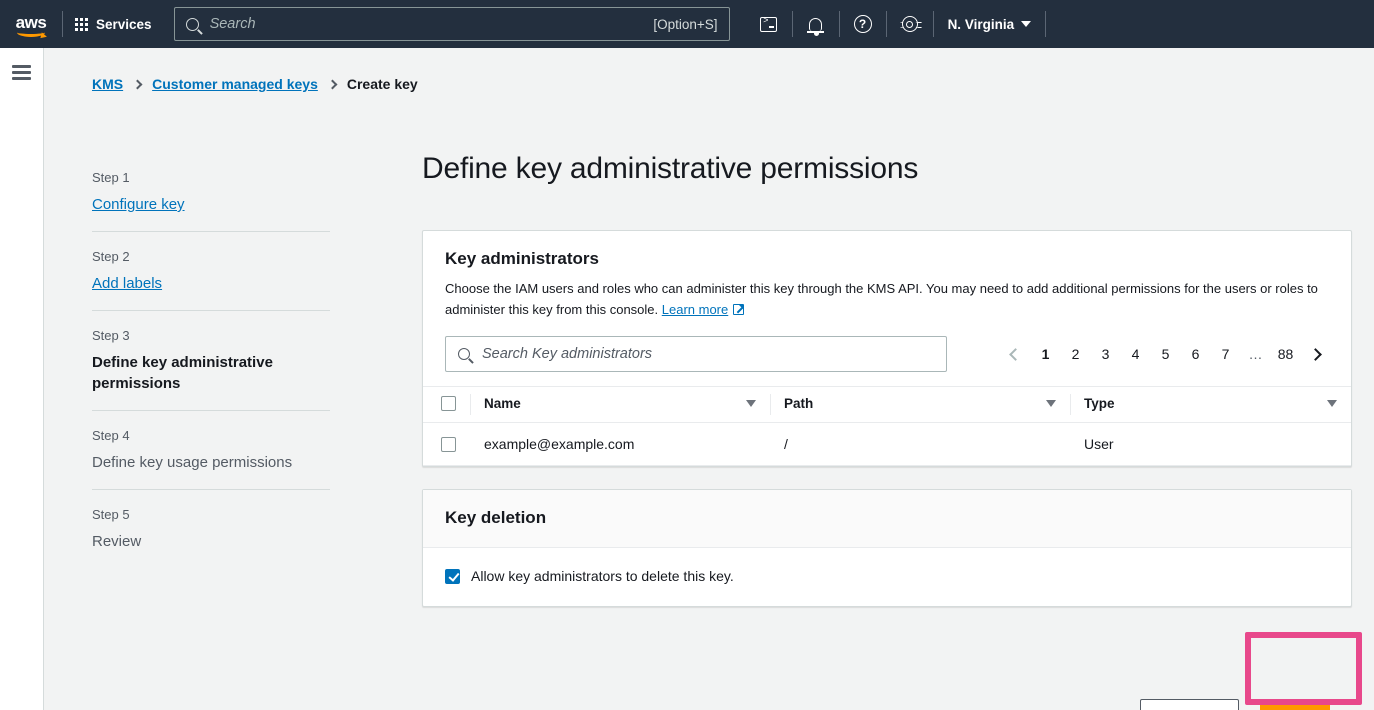 The image size is (1374, 710). I want to click on table-row: example@example.com / User, so click(887, 444).